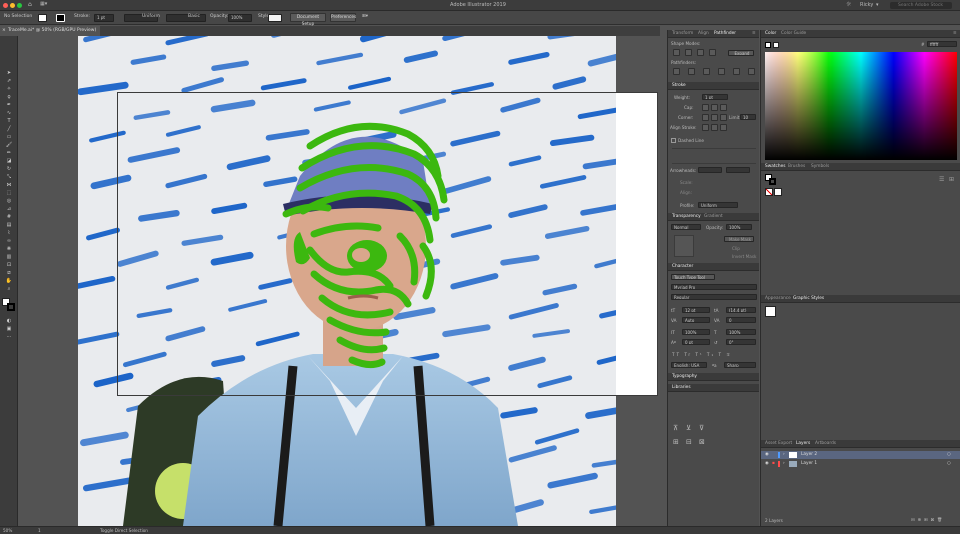  I want to click on tab-layers: Layers, so click(803, 443).